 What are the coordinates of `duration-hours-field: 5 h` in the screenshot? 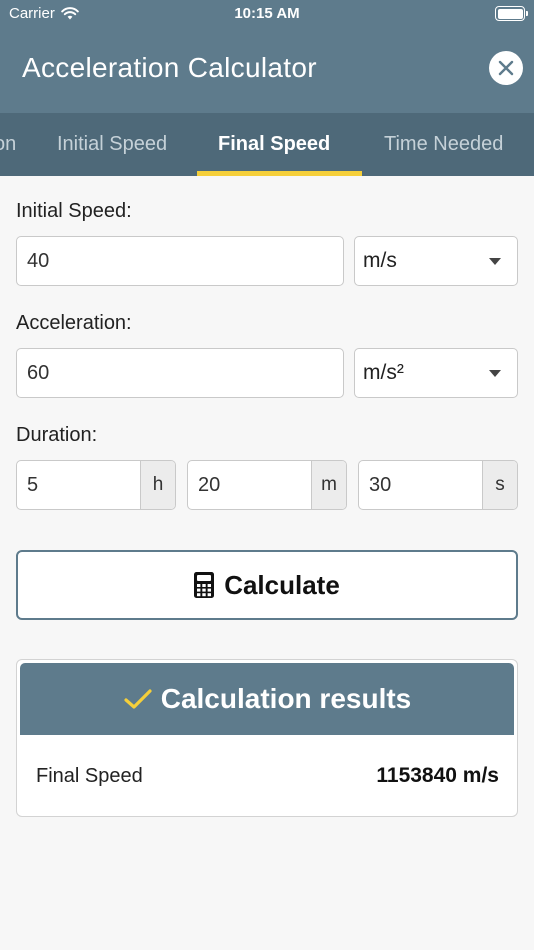 It's located at (96, 485).